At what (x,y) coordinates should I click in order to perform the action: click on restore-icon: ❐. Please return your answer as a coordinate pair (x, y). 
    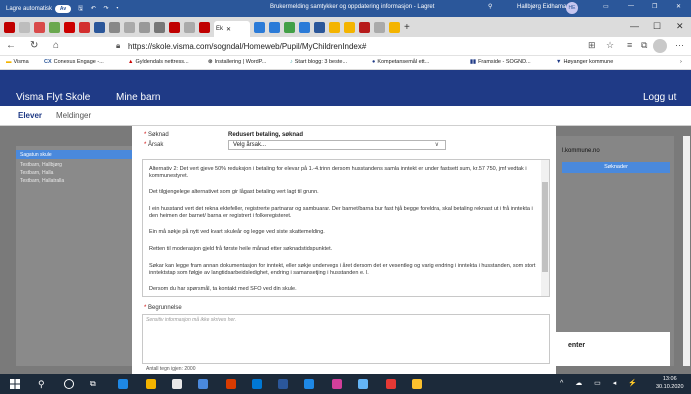
    Looking at the image, I should click on (654, 6).